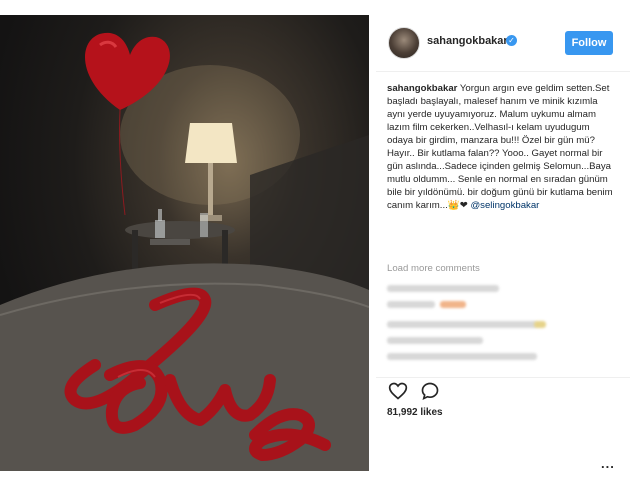  I want to click on book, so click(170, 242).